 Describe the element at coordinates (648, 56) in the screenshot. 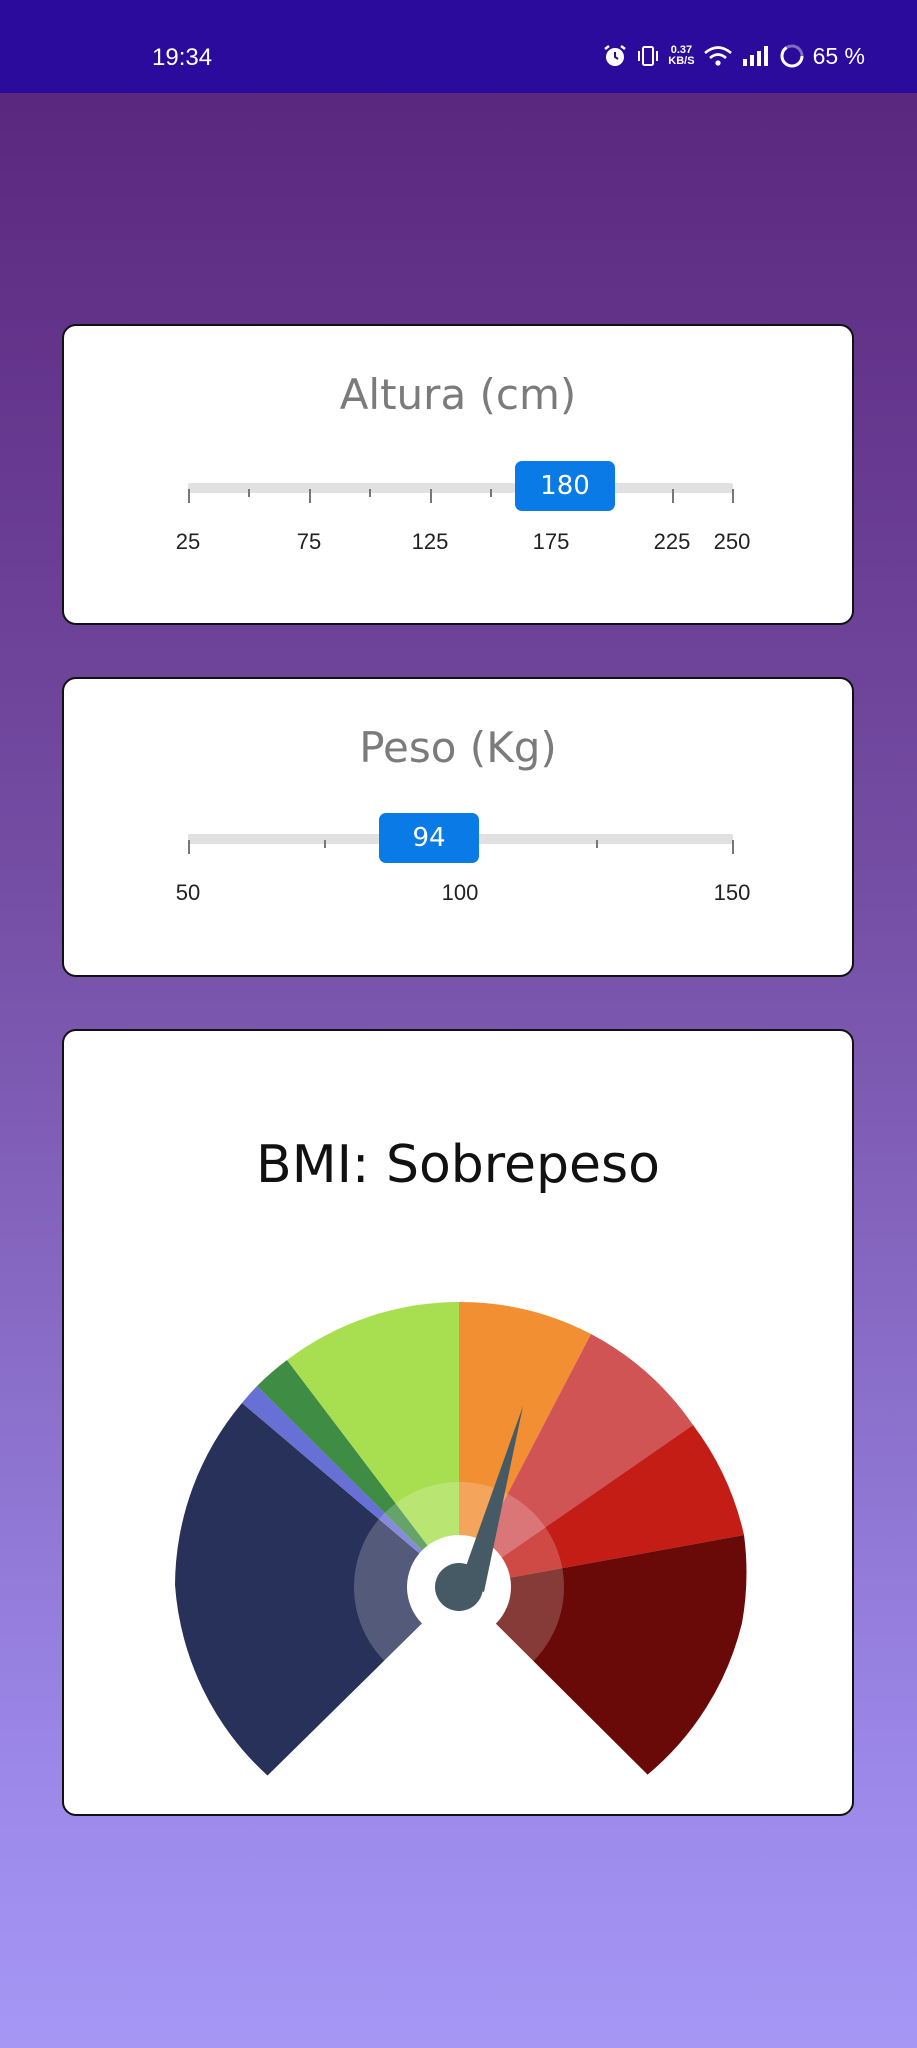

I see `vibrate-icon` at that location.